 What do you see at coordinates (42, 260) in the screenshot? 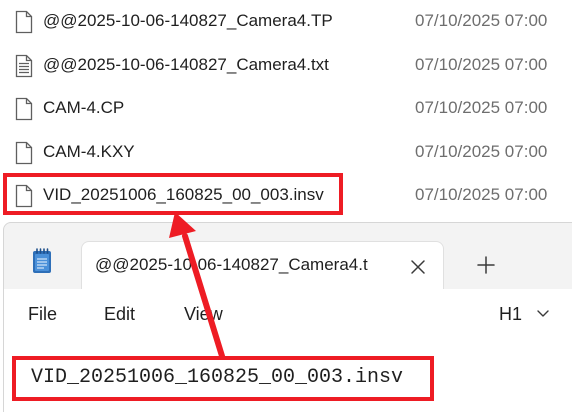
I see `notepad-app-icon` at bounding box center [42, 260].